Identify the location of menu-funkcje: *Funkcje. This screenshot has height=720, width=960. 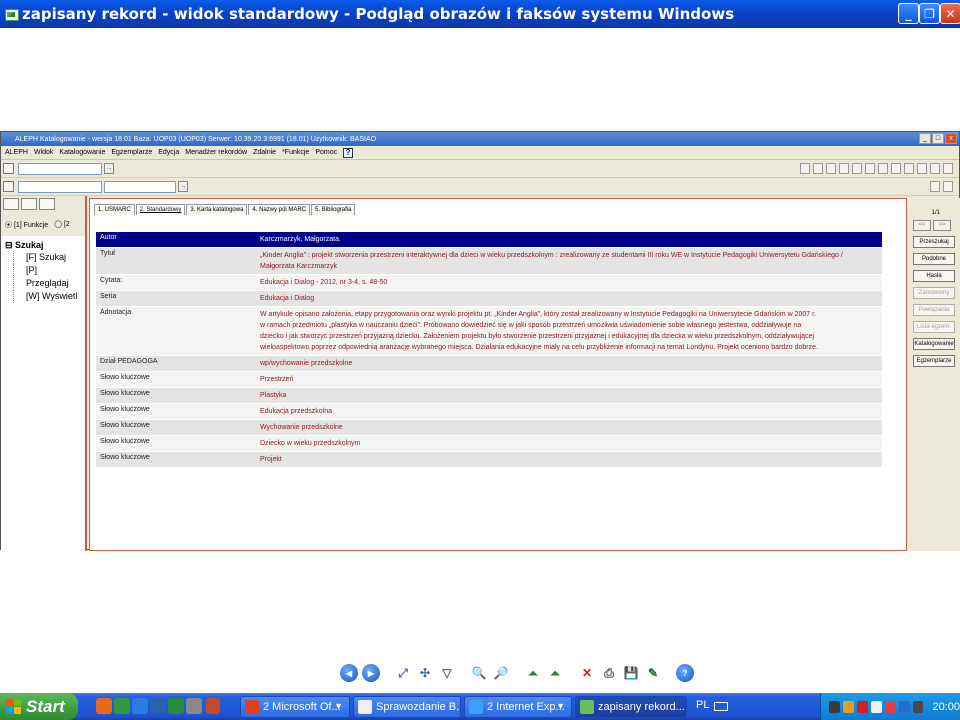
(295, 152).